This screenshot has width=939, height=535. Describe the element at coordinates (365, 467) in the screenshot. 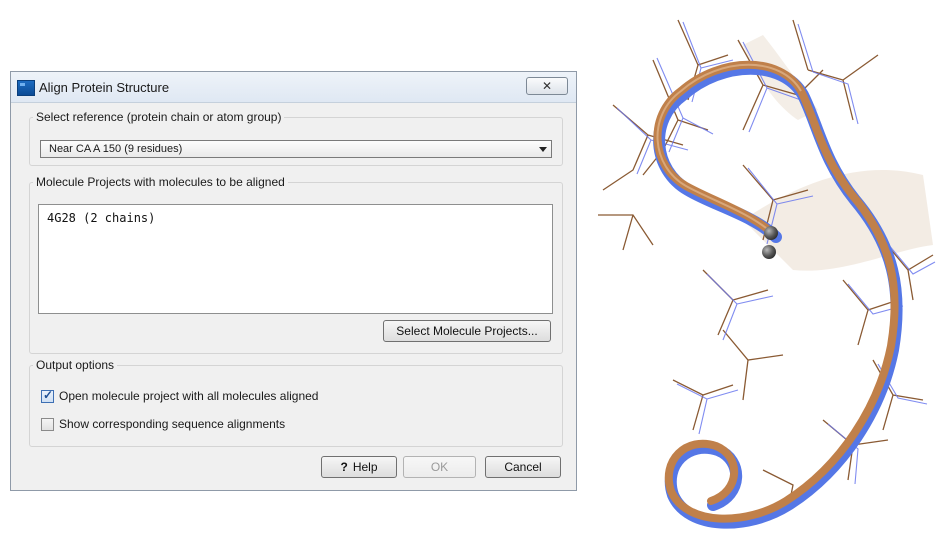

I see `help-button-label: Help` at that location.